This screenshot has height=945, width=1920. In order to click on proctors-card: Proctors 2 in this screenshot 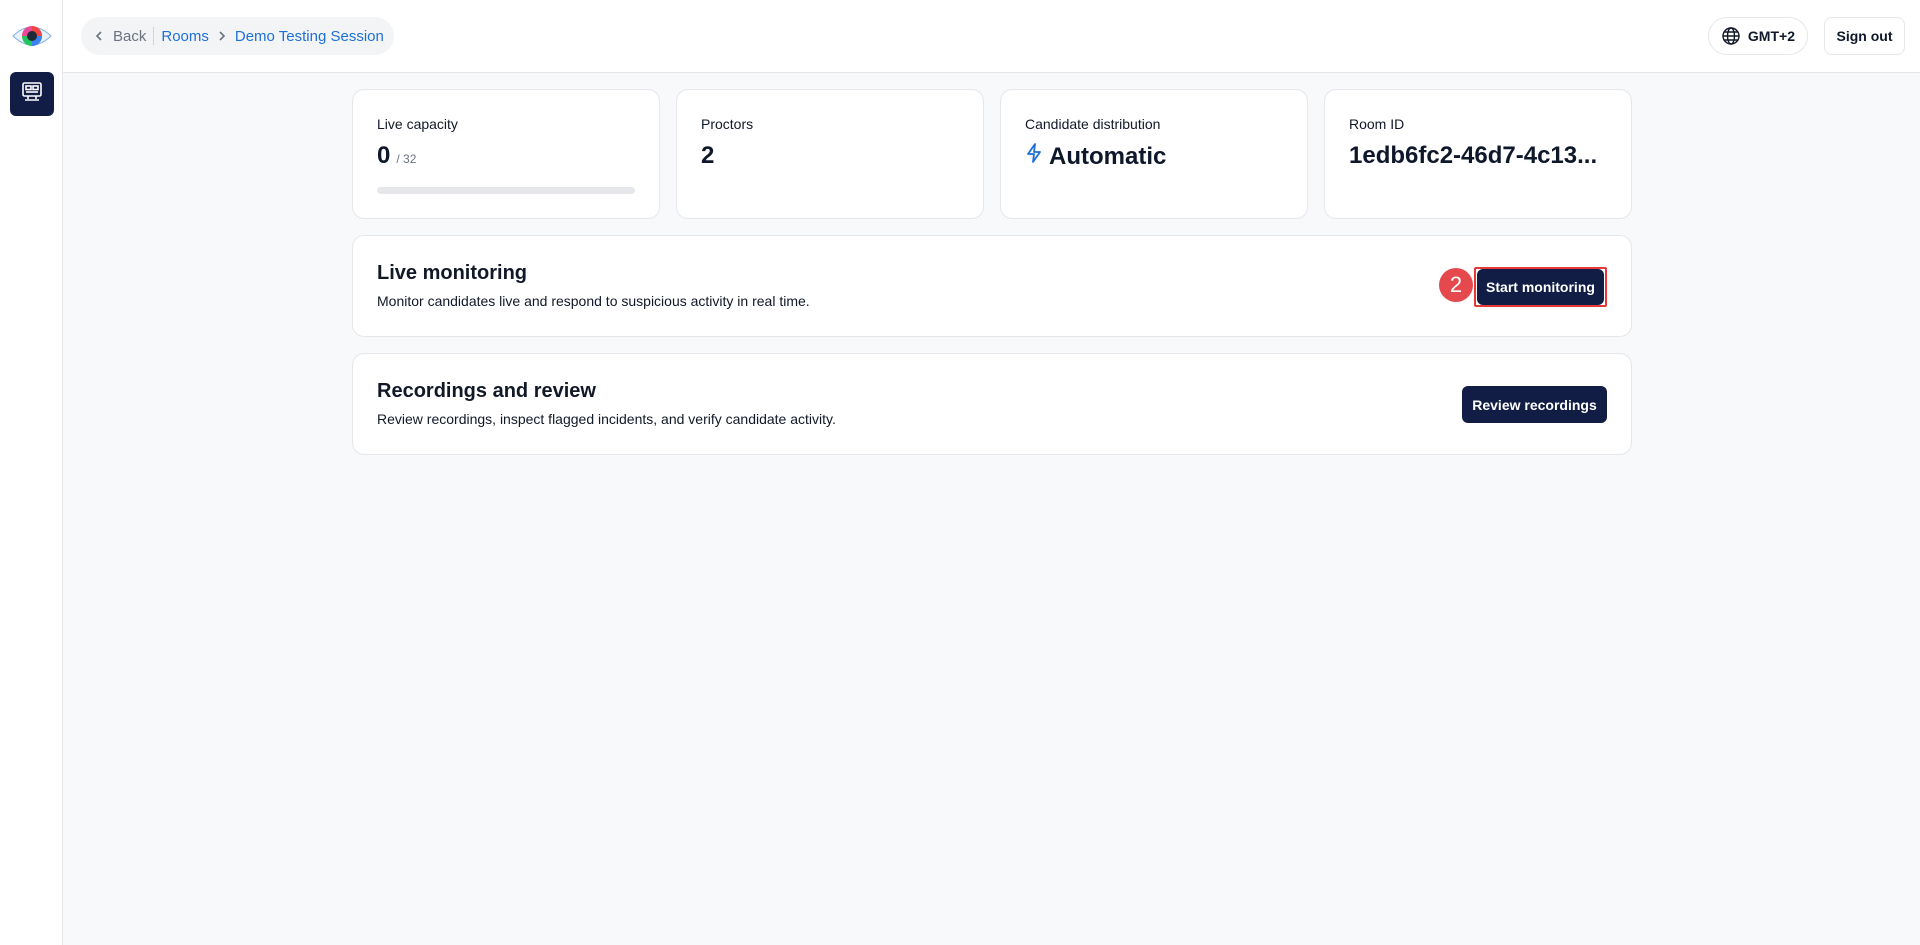, I will do `click(830, 154)`.